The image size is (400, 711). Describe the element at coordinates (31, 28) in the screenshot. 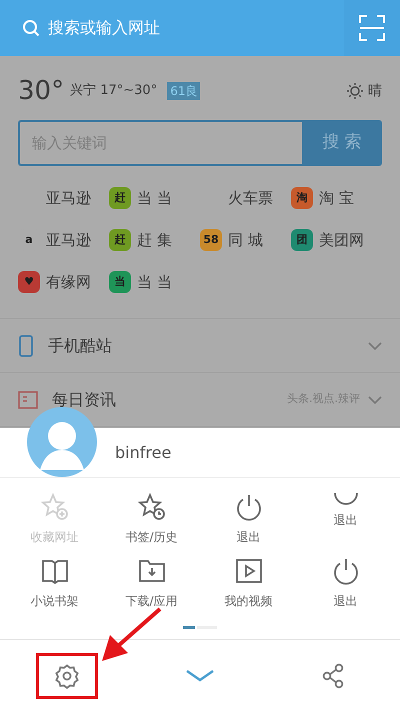

I see `search-icon` at that location.